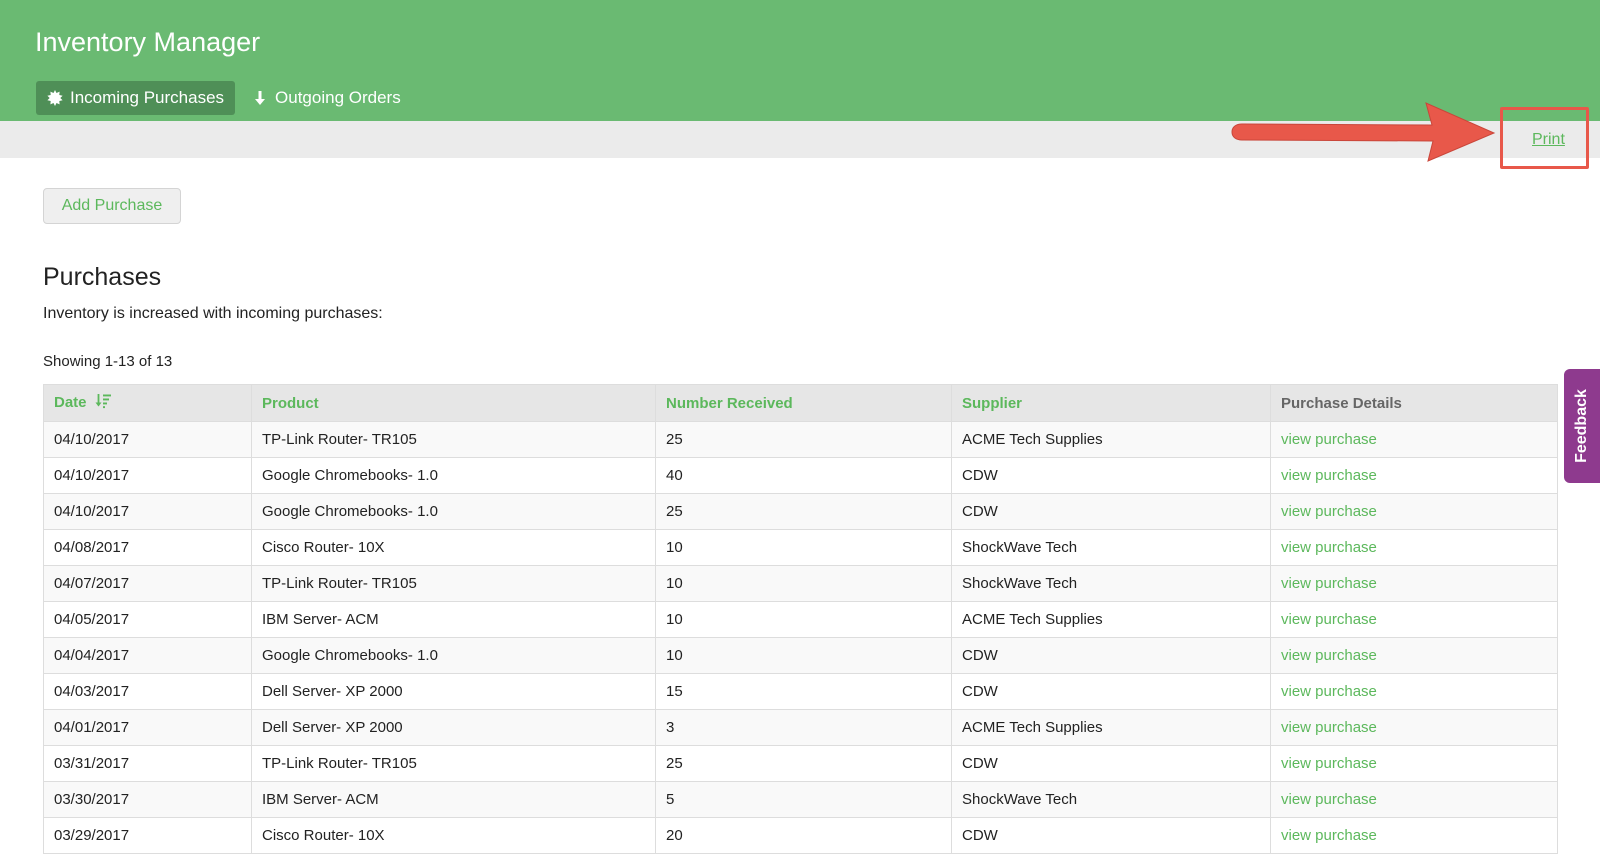 The image size is (1600, 854). Describe the element at coordinates (147, 547) in the screenshot. I see `cell-date: 04/08/2017` at that location.